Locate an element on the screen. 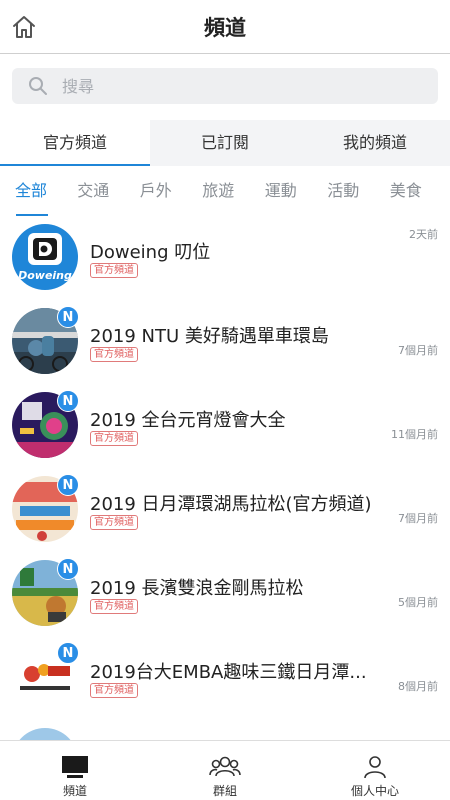  nav-groups: 群組 is located at coordinates (225, 770).